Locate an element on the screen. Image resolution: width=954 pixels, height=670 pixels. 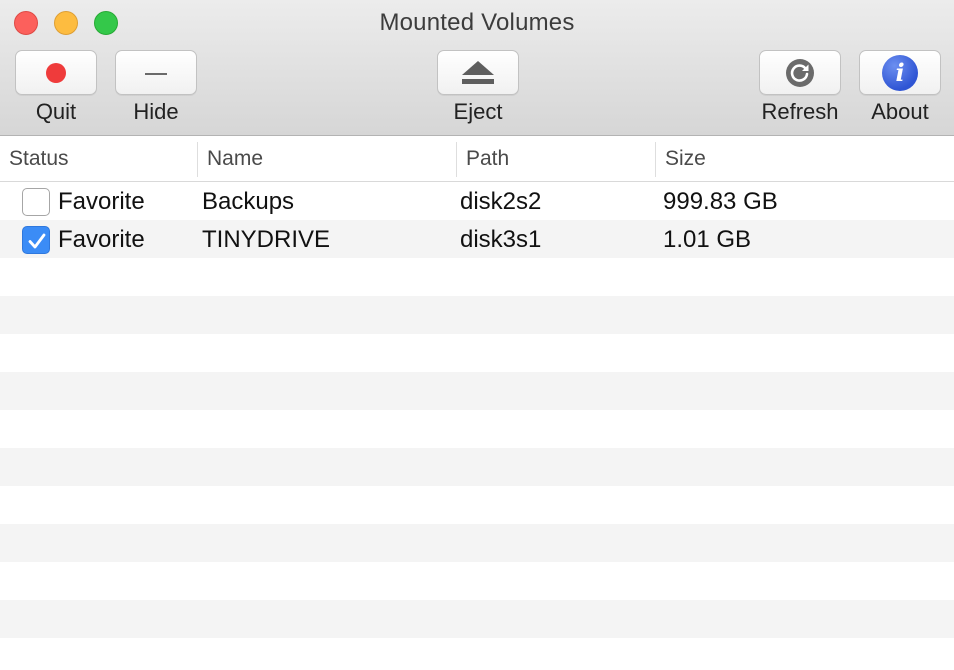
hide-toolbar-item: Hide is located at coordinates (156, 90).